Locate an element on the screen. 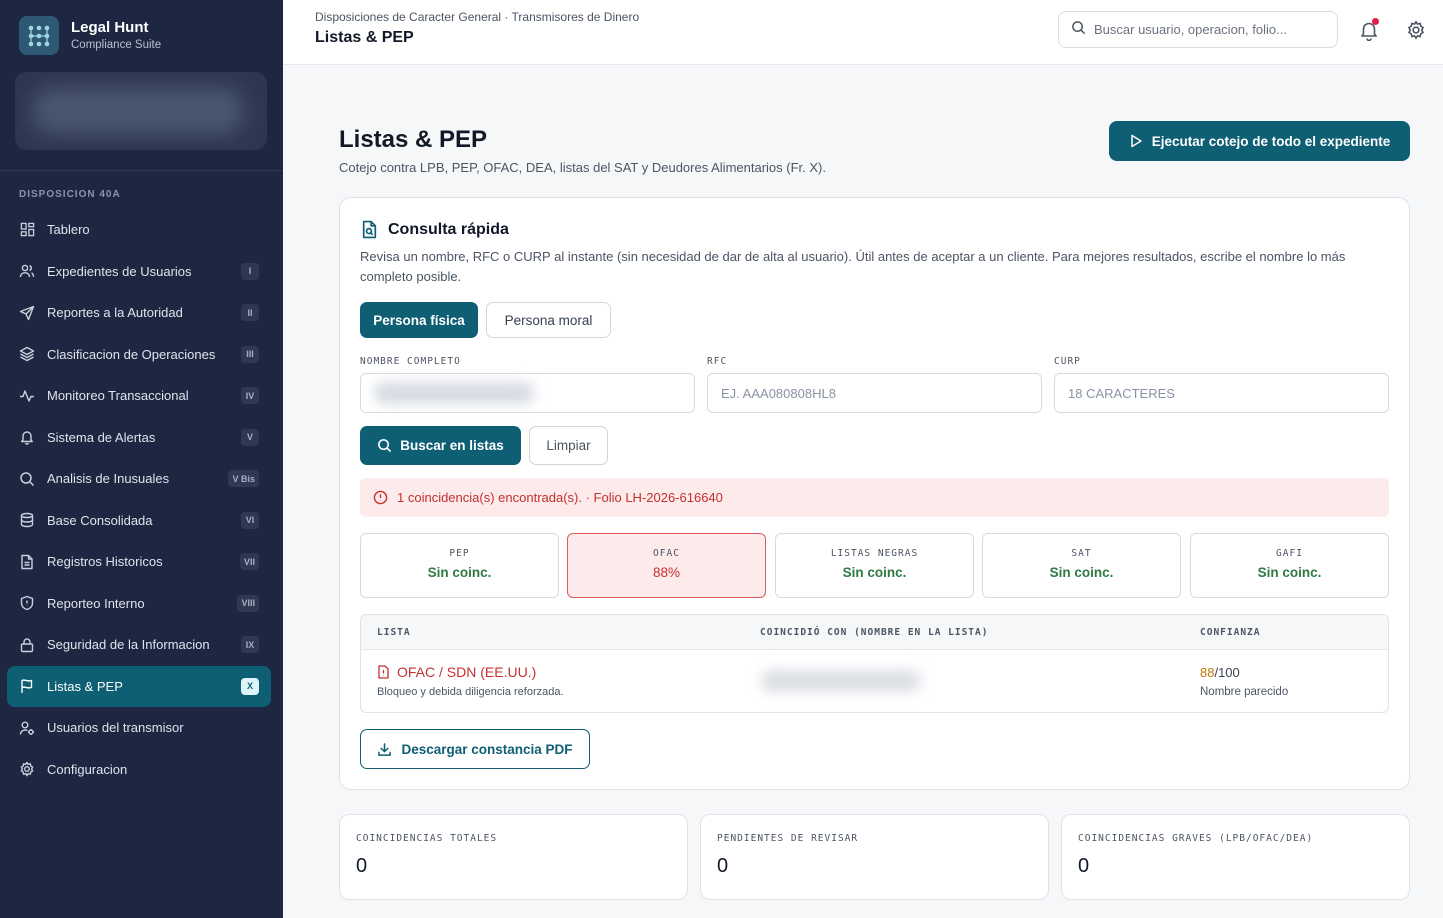 The width and height of the screenshot is (1443, 918). sidebar-item-inusuales: Analisis de Inusuales V Bis is located at coordinates (139, 479).